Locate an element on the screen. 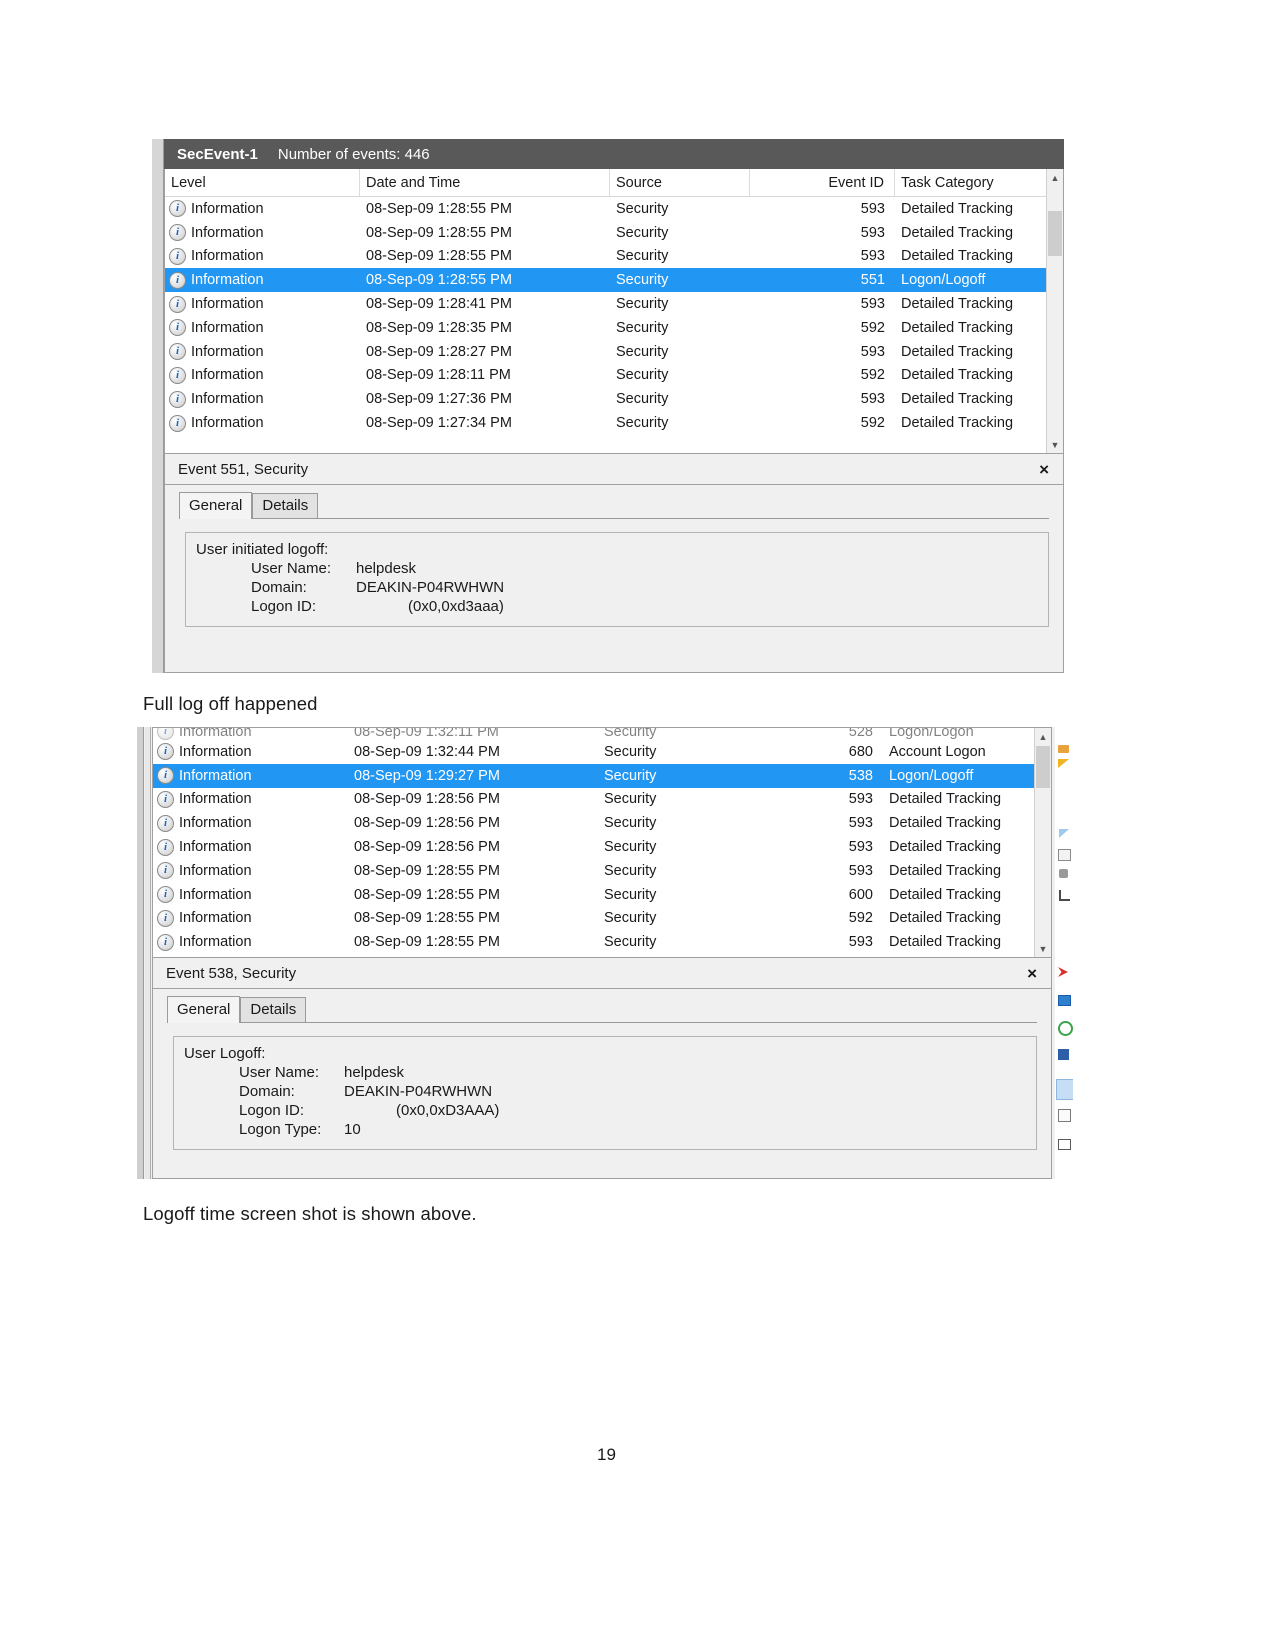 This screenshot has width=1275, height=1651. column-header-source: Source is located at coordinates (680, 182).